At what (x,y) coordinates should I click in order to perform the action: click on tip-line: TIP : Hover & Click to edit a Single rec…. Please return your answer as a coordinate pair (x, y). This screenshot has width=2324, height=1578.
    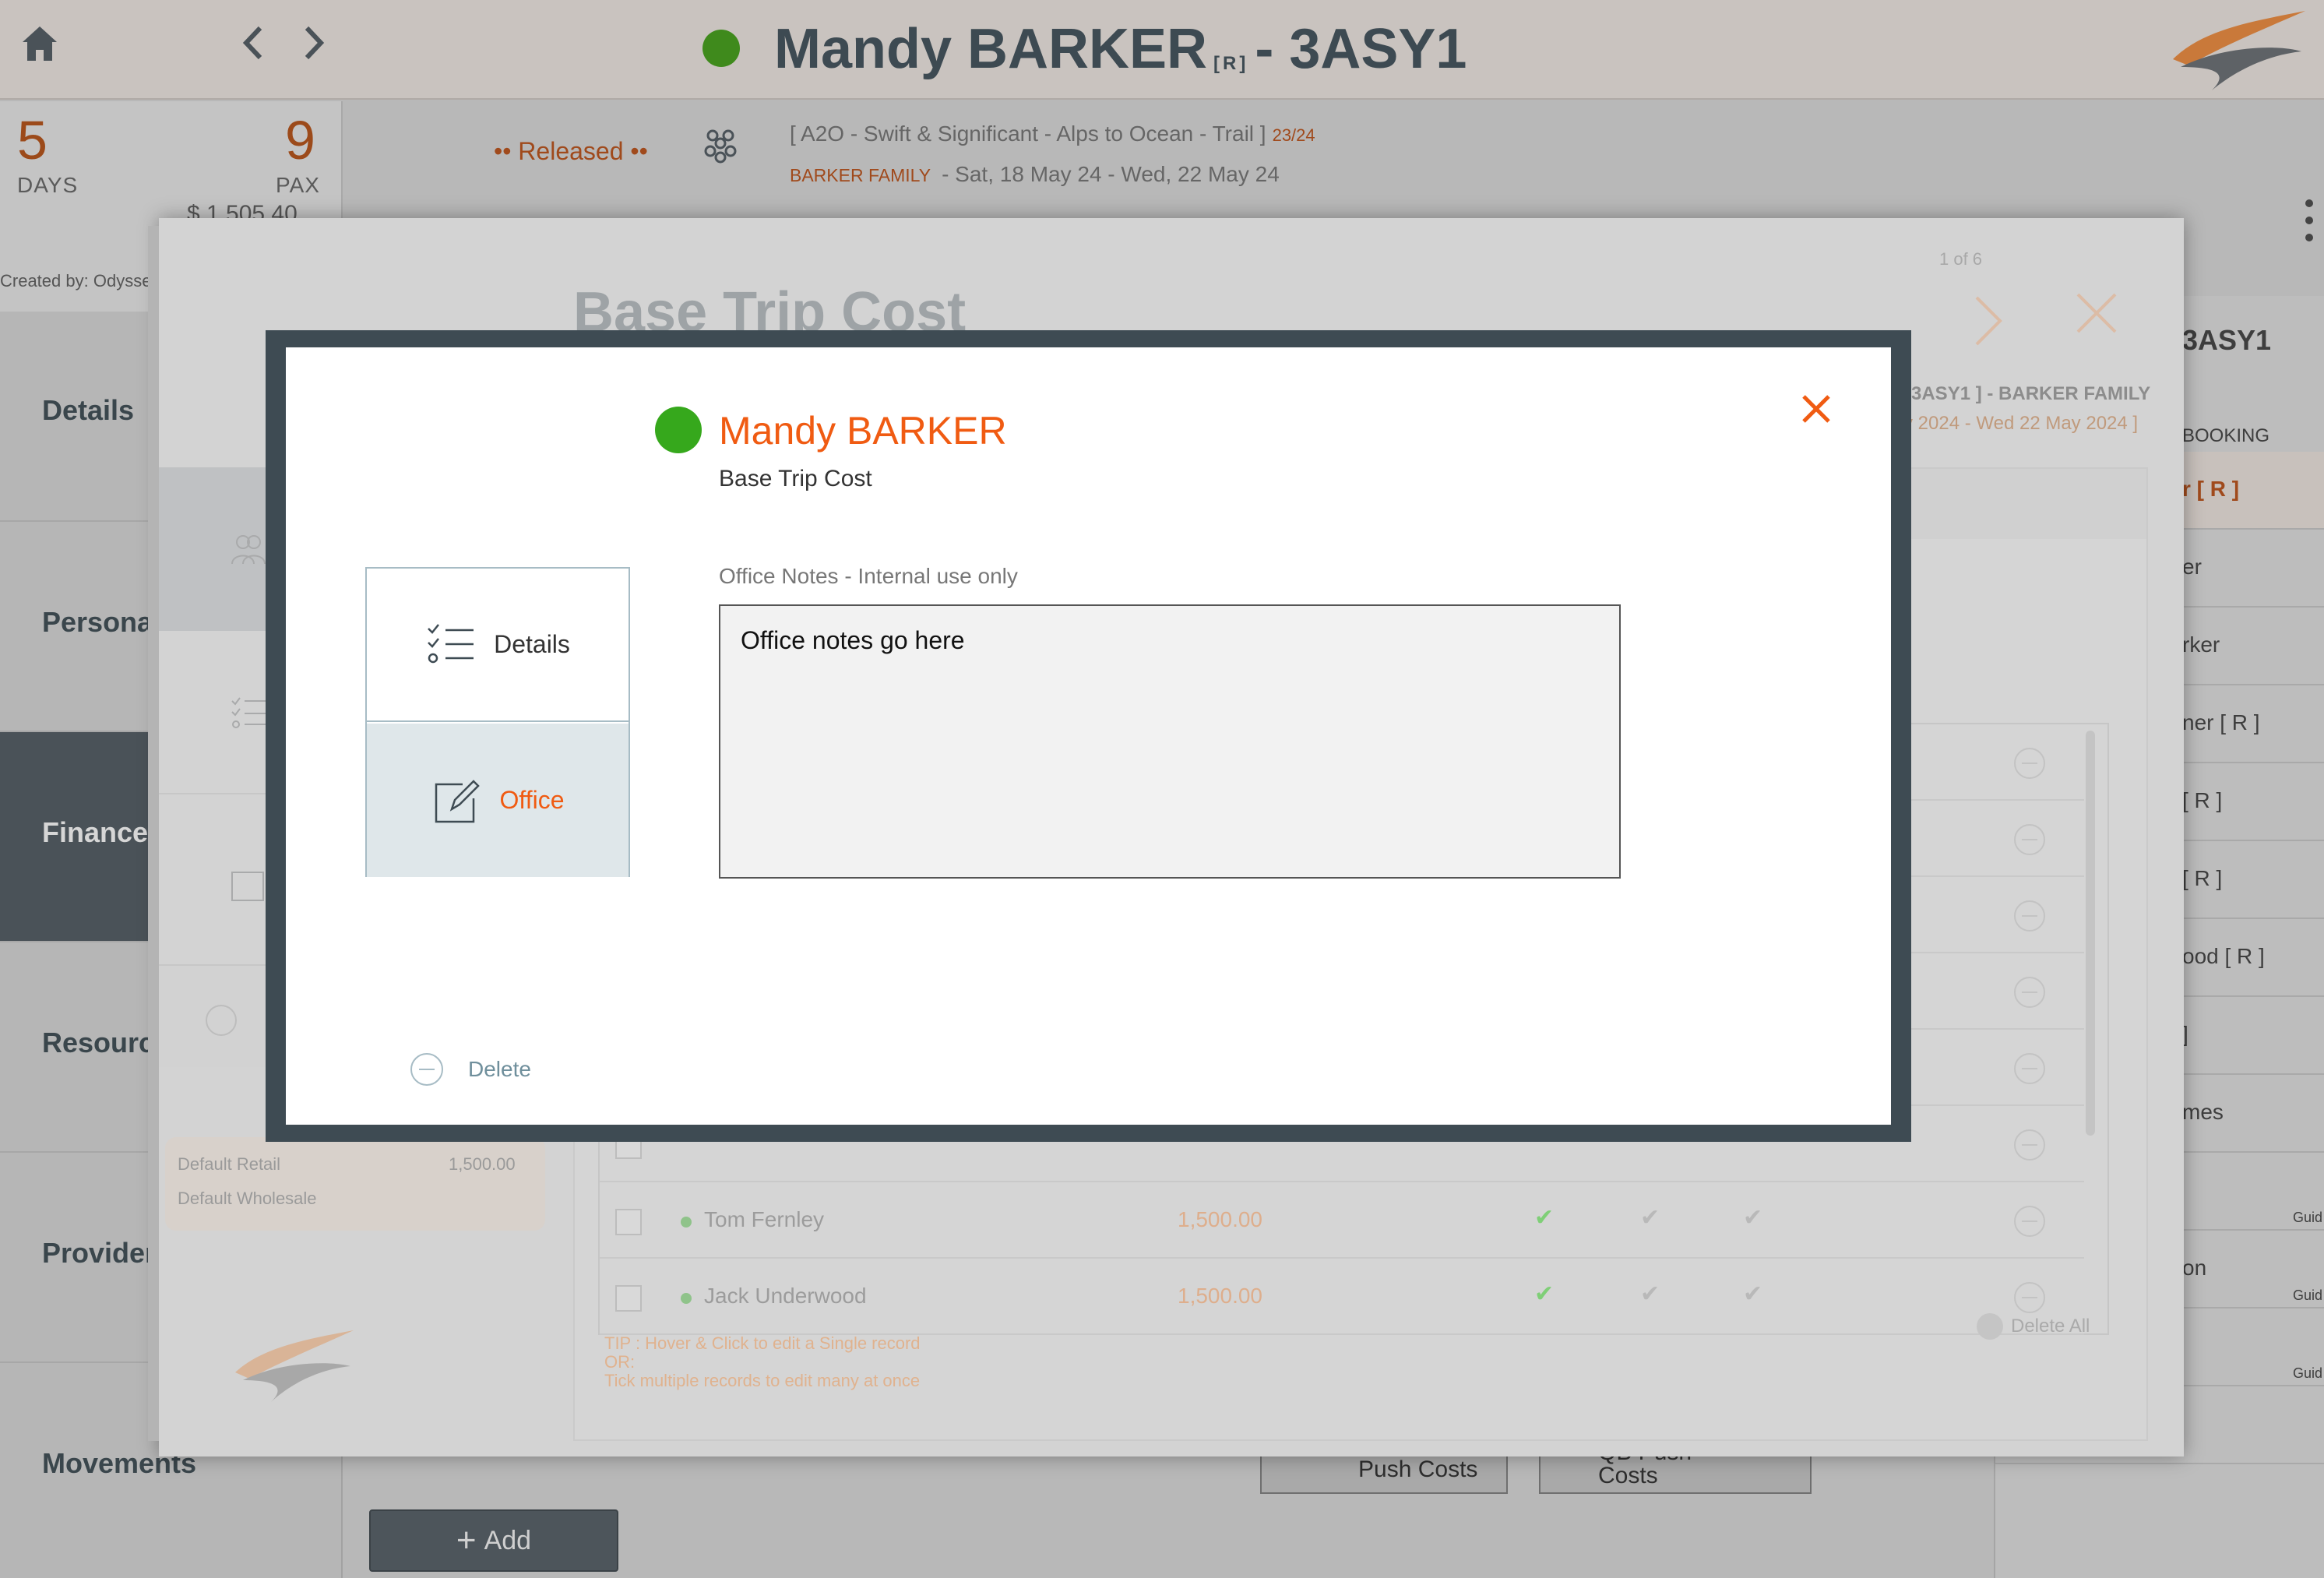
    Looking at the image, I should click on (762, 1343).